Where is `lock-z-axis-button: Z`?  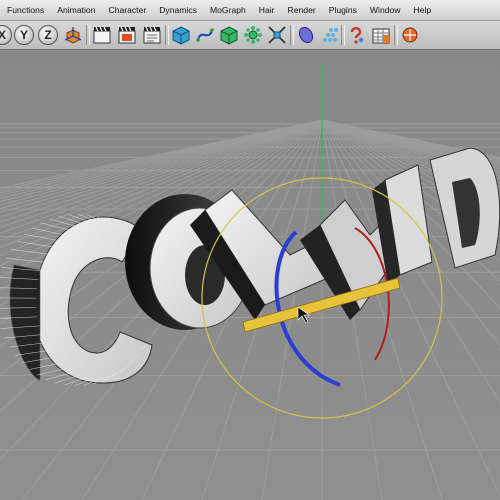 lock-z-axis-button: Z is located at coordinates (48, 35).